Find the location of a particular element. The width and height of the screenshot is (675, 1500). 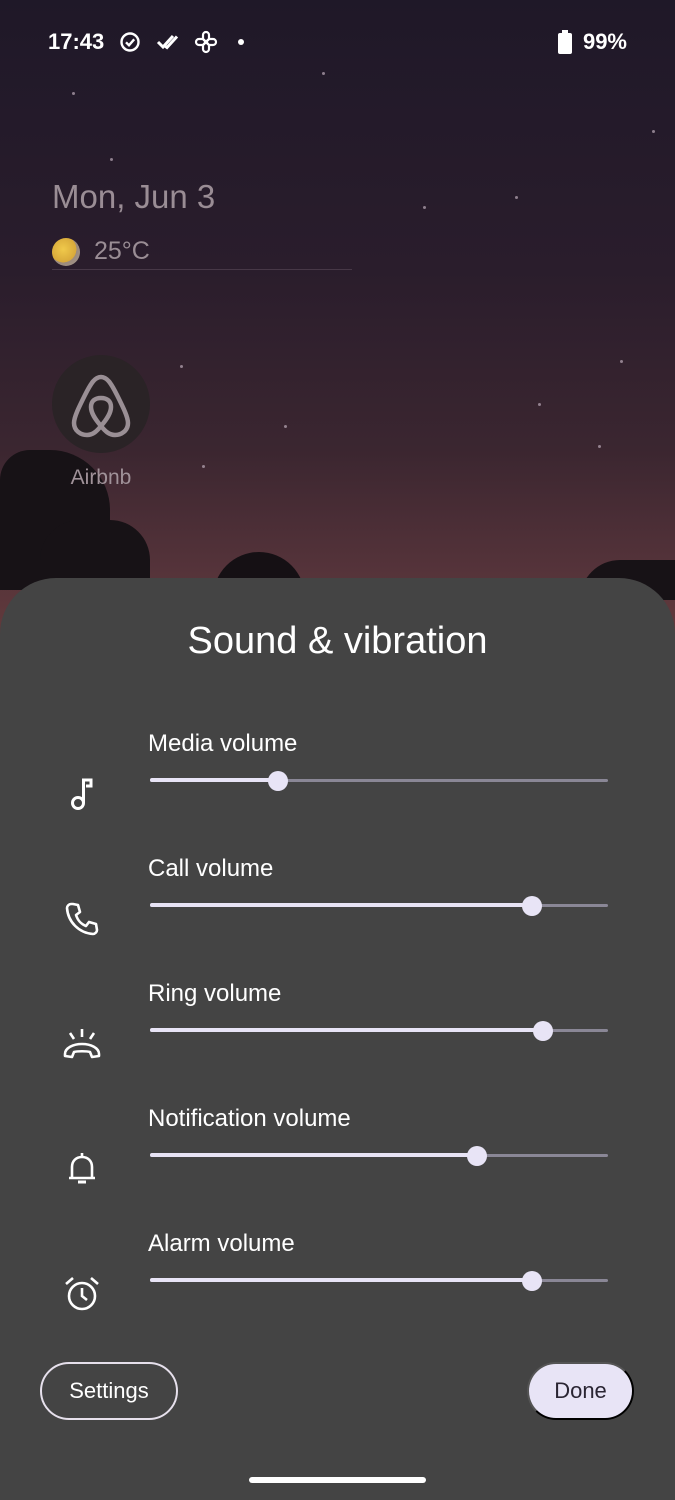

settings-button: Settings is located at coordinates (109, 1391).